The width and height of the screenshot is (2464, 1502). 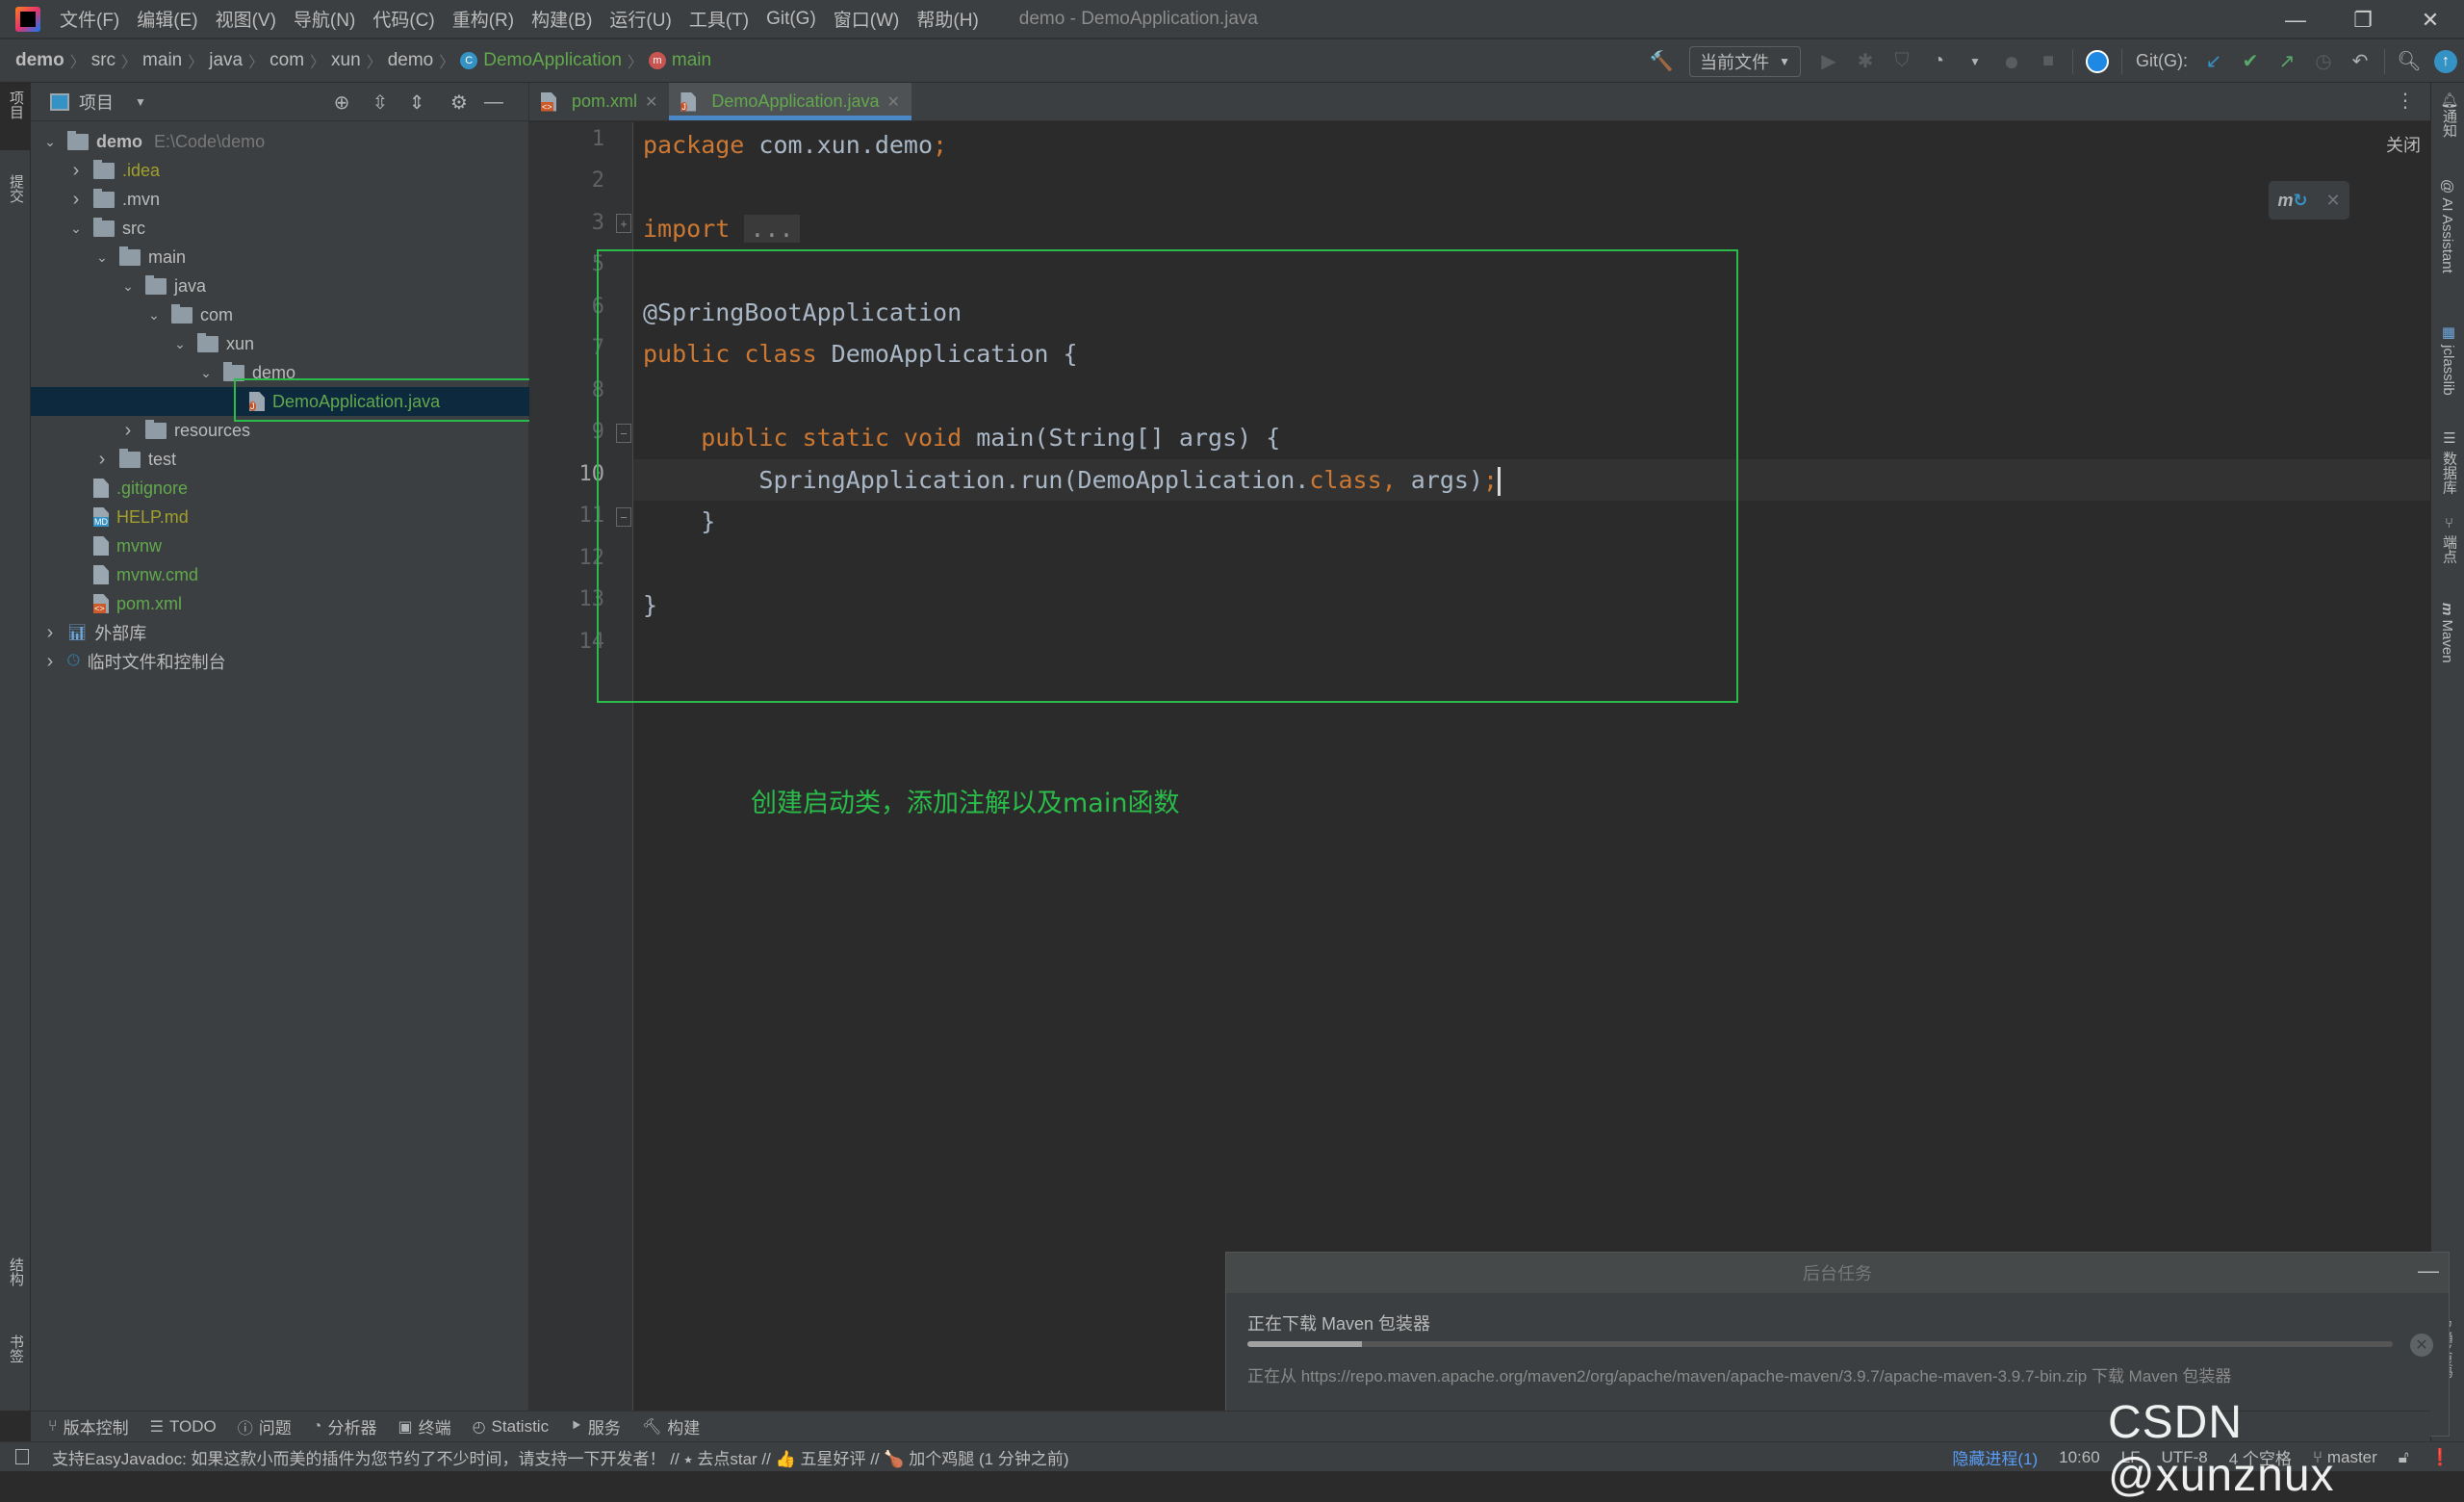 I want to click on tool-problems: ⓘ 问题, so click(x=265, y=1426).